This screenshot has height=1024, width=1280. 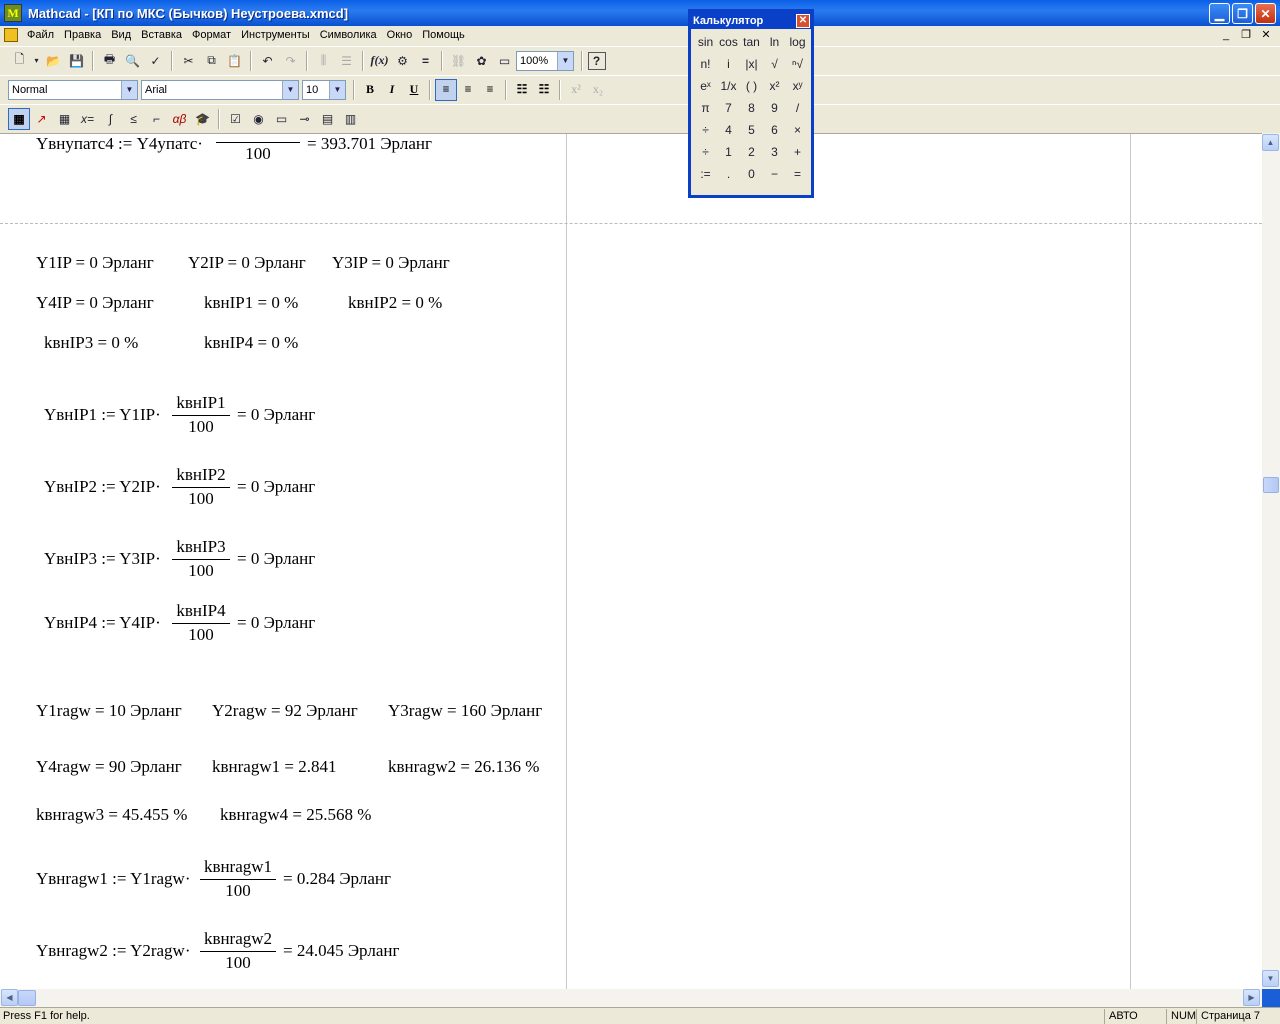 What do you see at coordinates (1219, 13) in the screenshot?
I see `minimize-button: ▁` at bounding box center [1219, 13].